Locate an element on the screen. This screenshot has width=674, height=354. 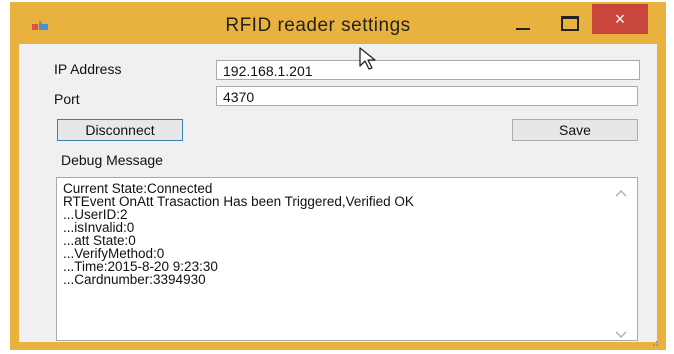
debug-message-label: Debug Message is located at coordinates (112, 160).